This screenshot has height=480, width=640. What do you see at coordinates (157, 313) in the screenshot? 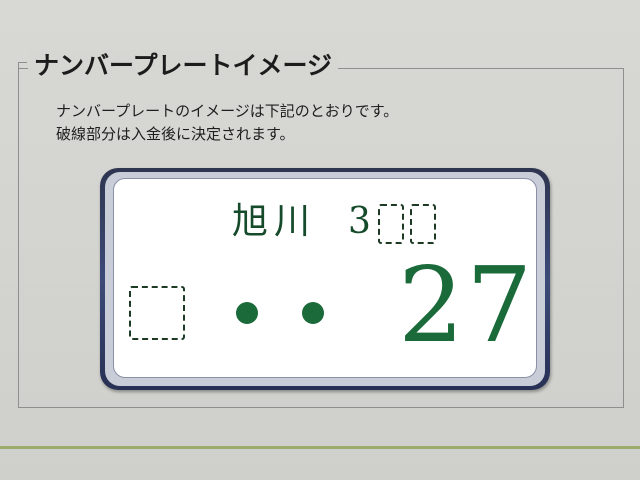
I see `plate-hiragana-placeholder` at bounding box center [157, 313].